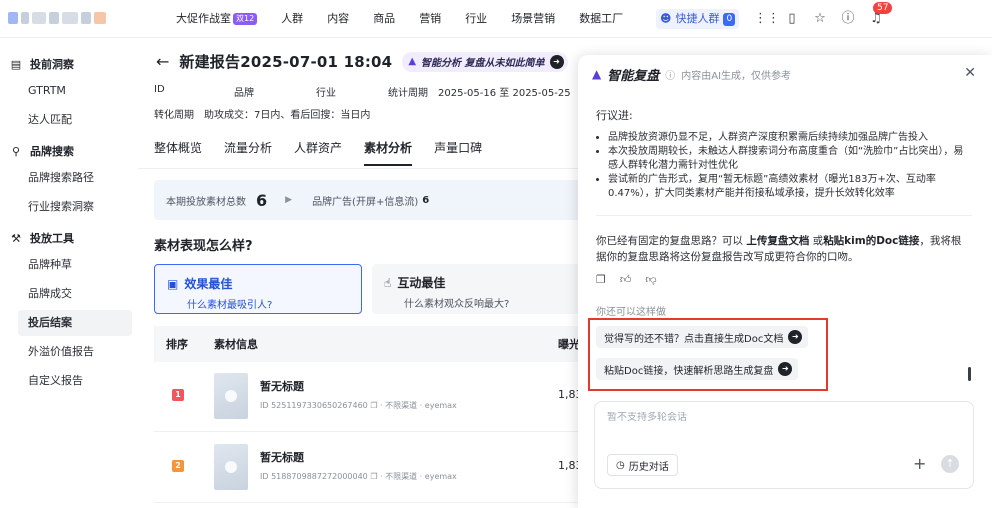 The width and height of the screenshot is (992, 508). What do you see at coordinates (702, 337) in the screenshot?
I see `suggestion-generate-doc: 觉得写的还不错？点击直接生成Doc文档 ➜` at bounding box center [702, 337].